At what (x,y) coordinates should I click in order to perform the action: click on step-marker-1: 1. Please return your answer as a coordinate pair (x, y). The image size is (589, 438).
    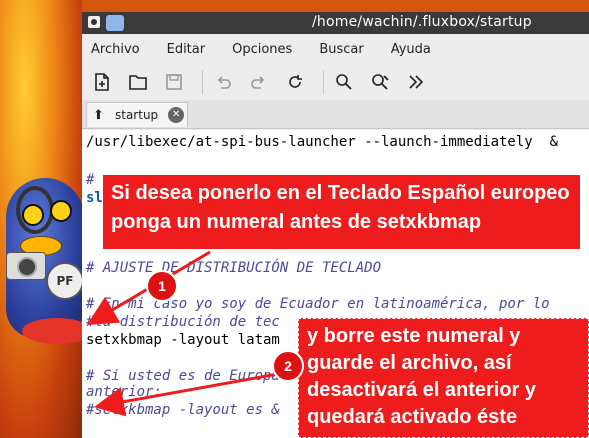
    Looking at the image, I should click on (162, 286).